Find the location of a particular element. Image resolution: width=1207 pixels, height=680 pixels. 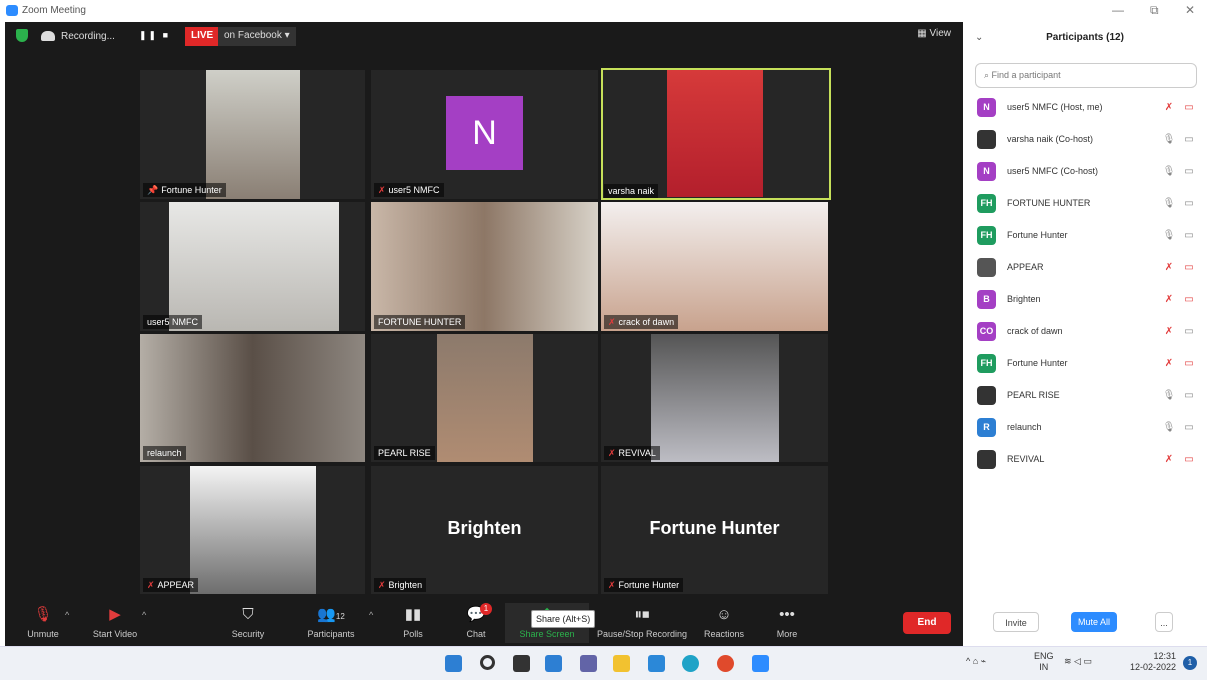

restore-icon: ⧉ is located at coordinates (1154, 10).